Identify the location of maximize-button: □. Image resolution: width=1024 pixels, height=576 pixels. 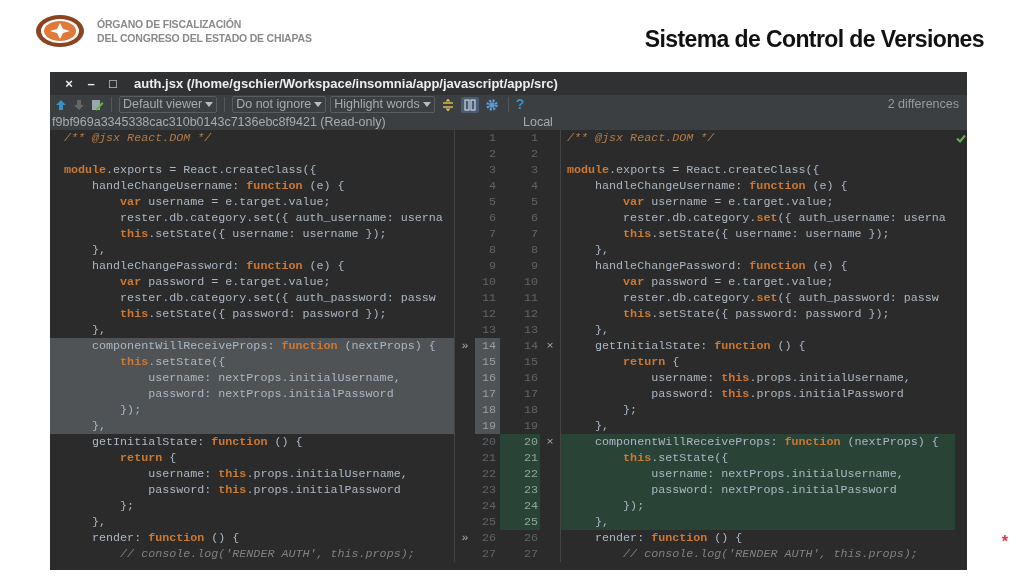
(113, 83).